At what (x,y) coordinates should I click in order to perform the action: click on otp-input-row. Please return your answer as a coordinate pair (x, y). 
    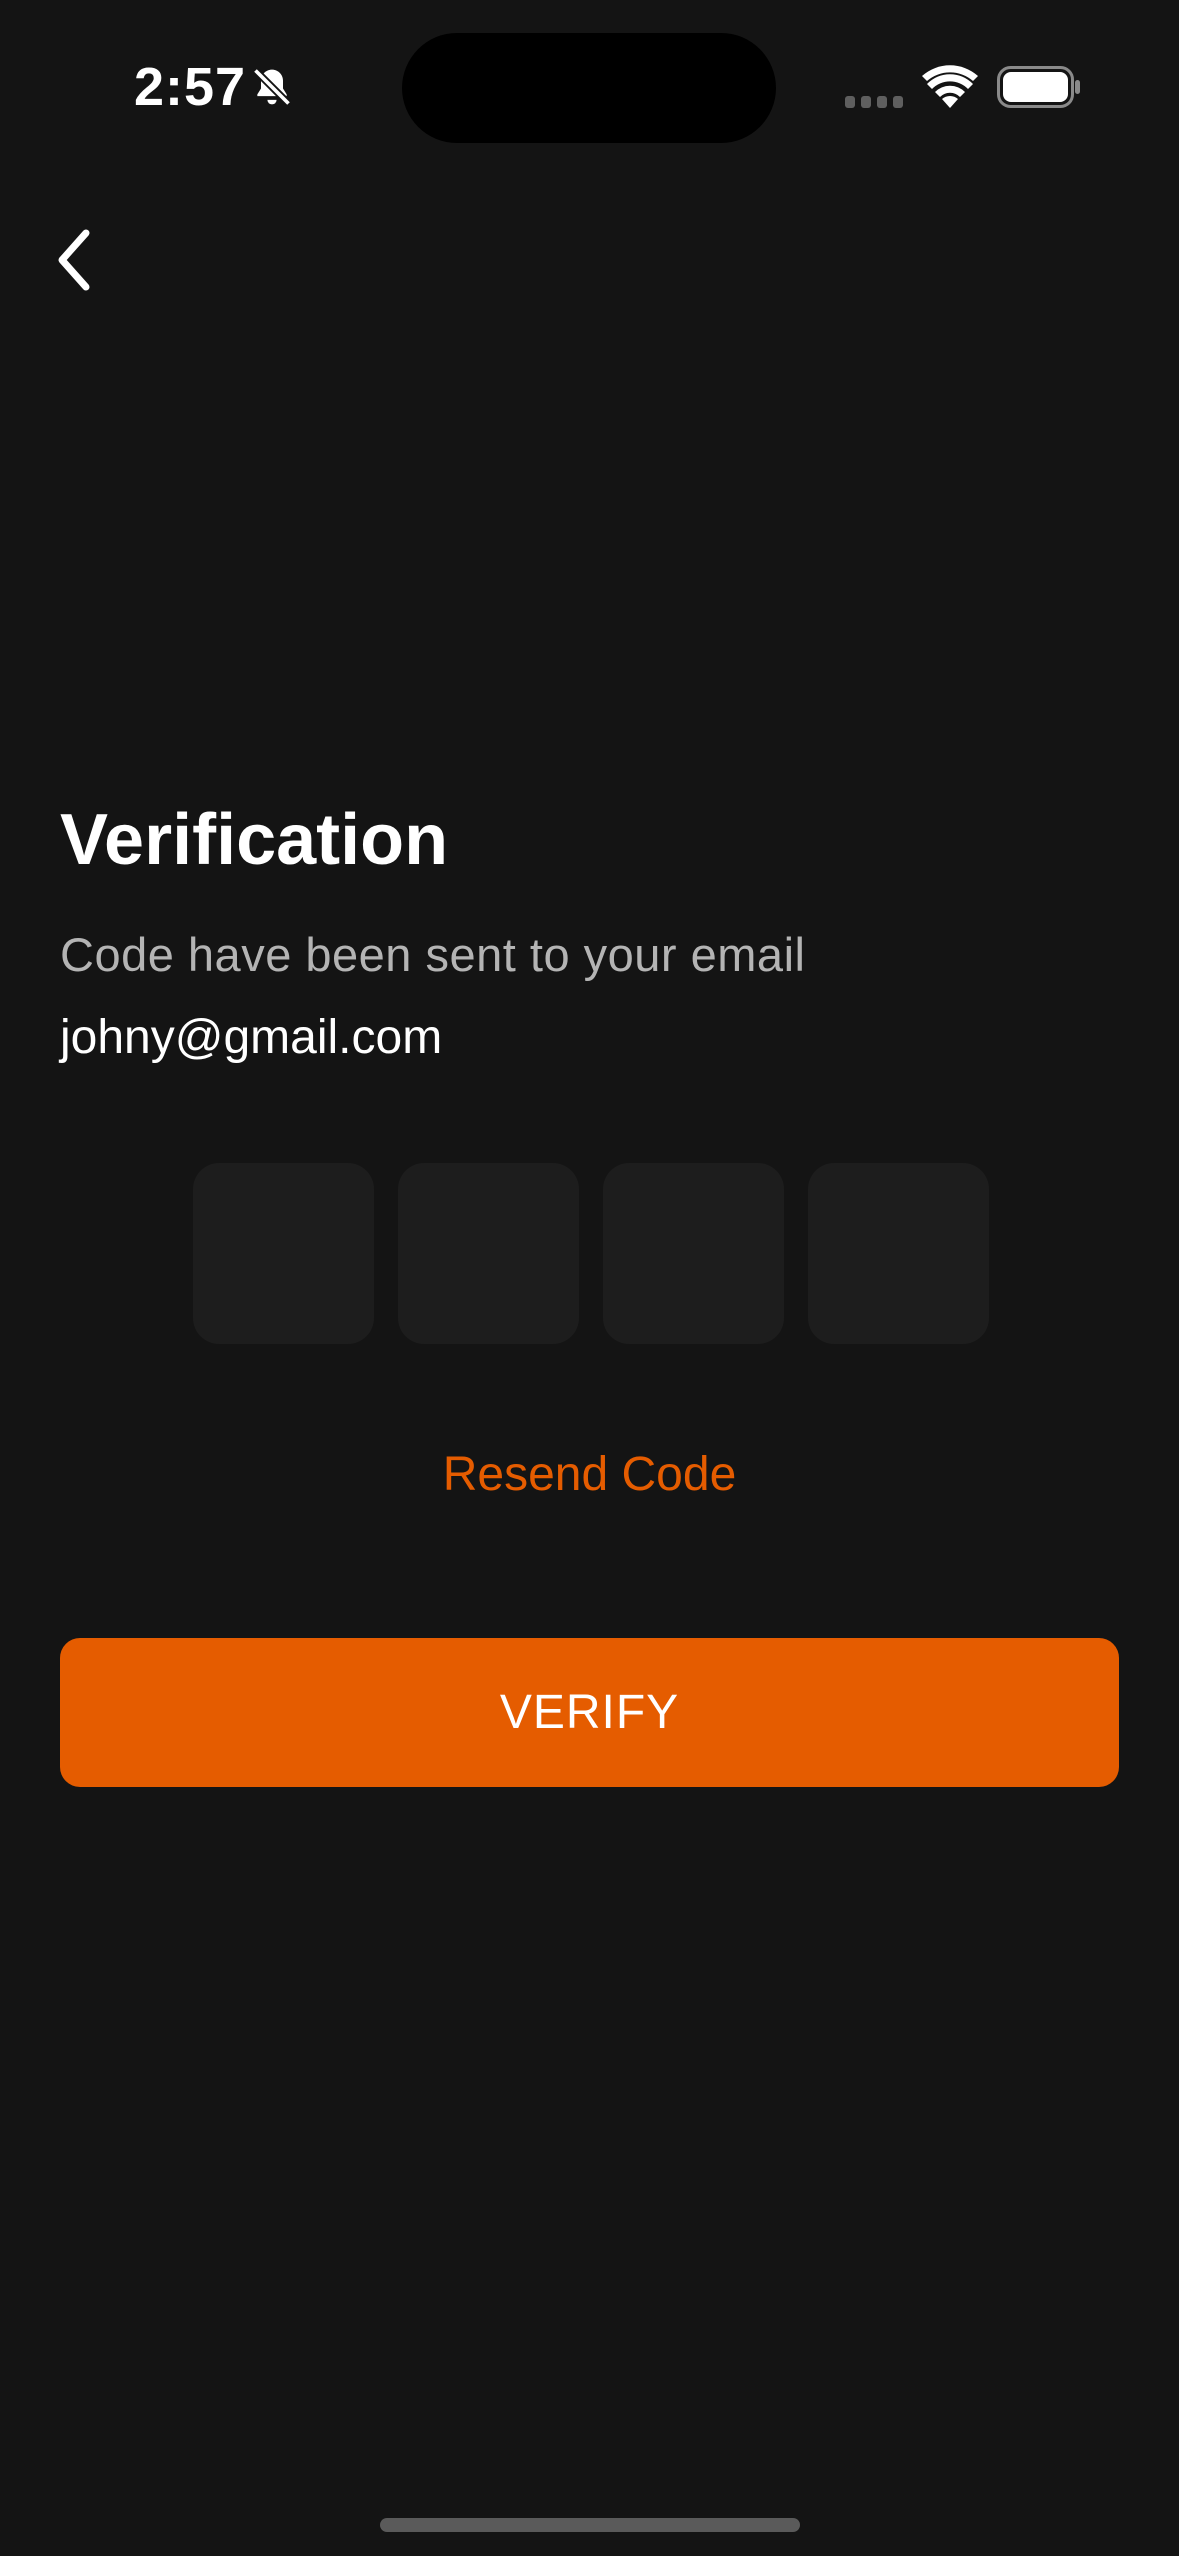
    Looking at the image, I should click on (591, 1253).